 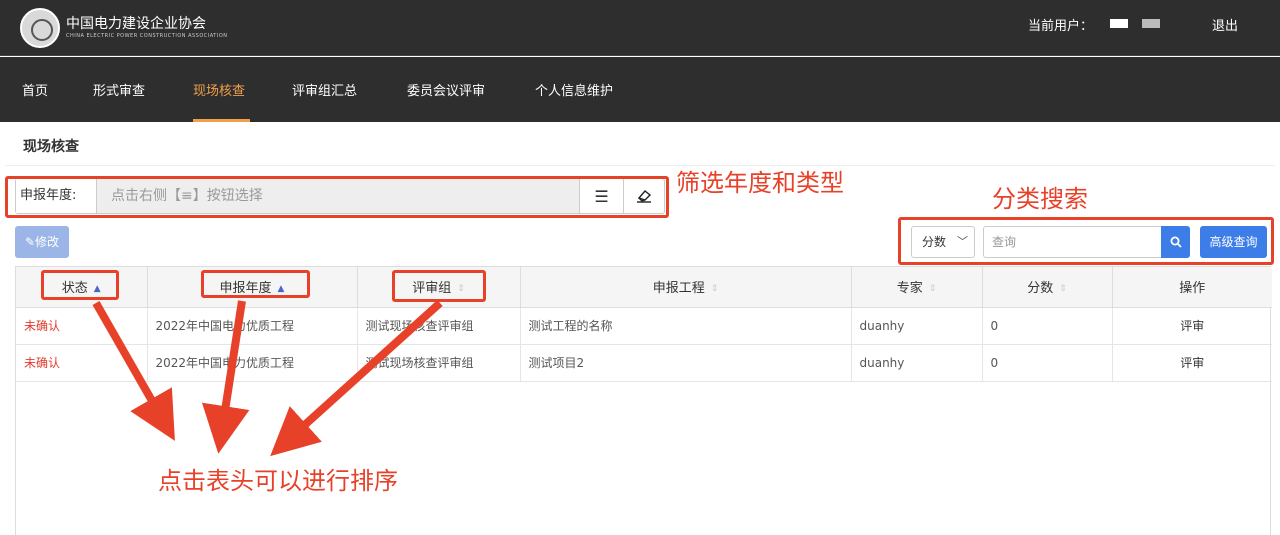 I want to click on logout-link: 退出, so click(x=1225, y=24).